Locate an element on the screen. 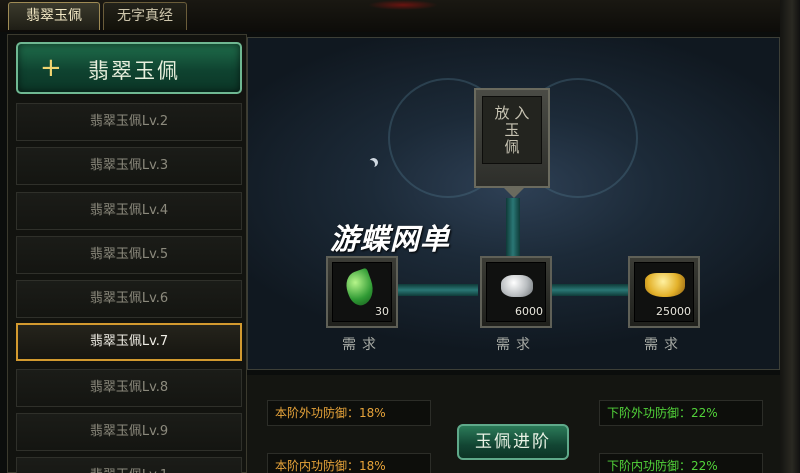  silver-ore-icon is located at coordinates (517, 286).